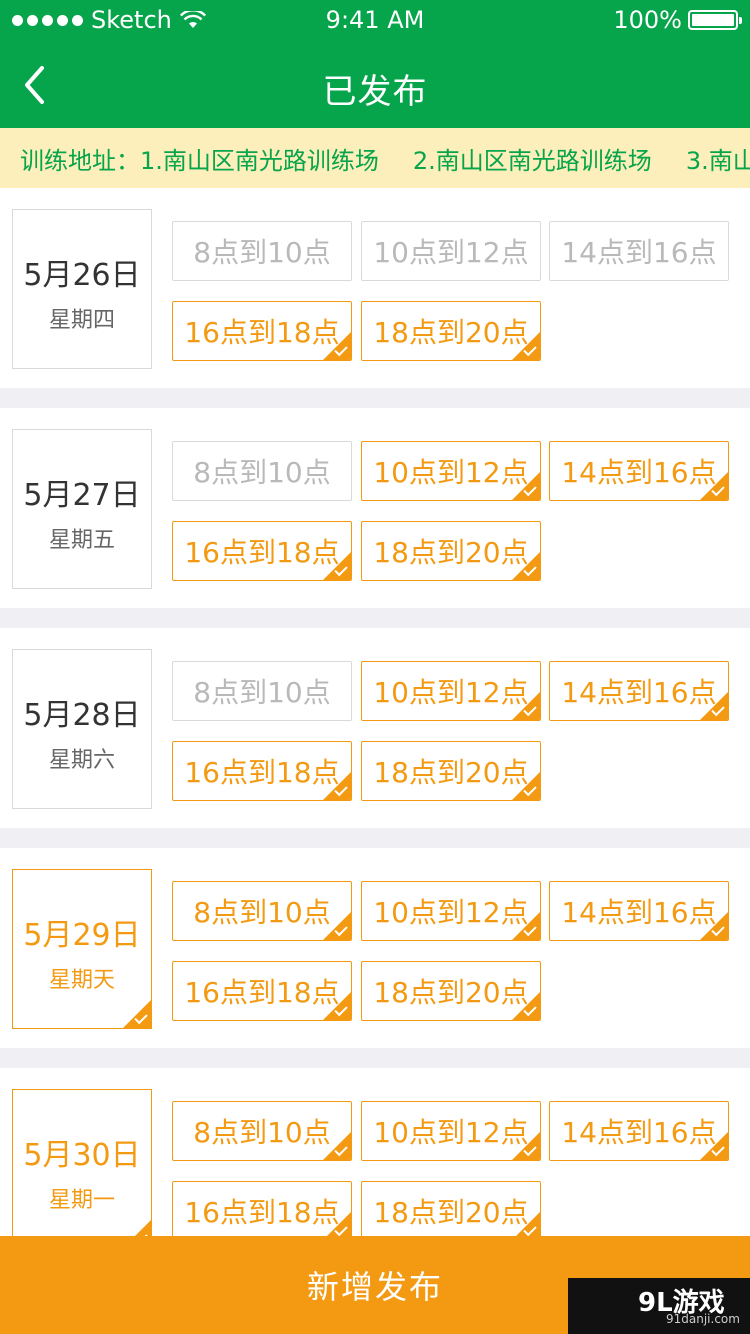 The width and height of the screenshot is (750, 1334). Describe the element at coordinates (375, 92) in the screenshot. I see `page-title: 已发布` at that location.